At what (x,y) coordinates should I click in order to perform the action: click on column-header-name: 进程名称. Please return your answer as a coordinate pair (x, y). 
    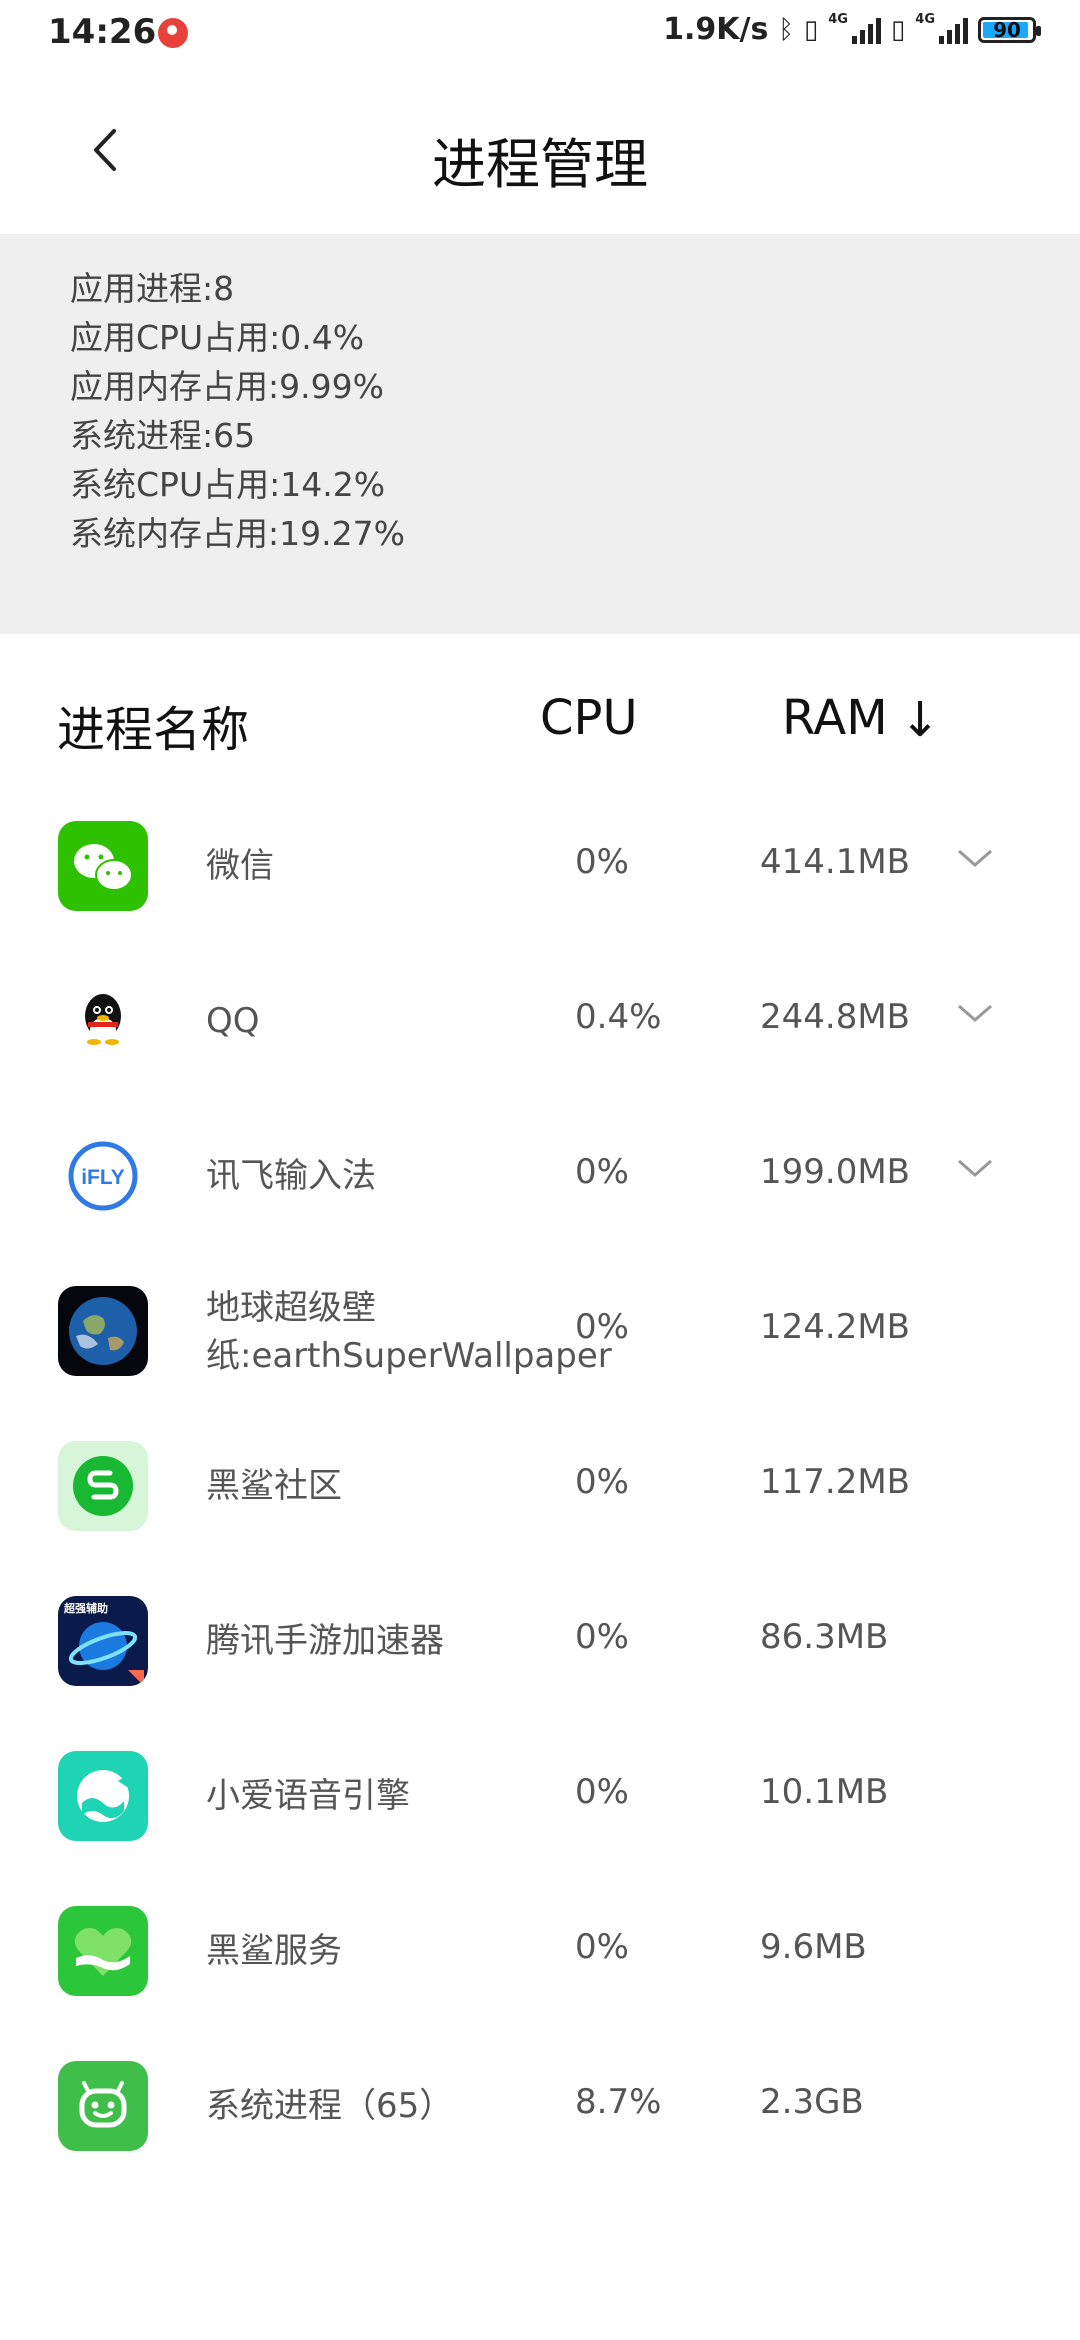
    Looking at the image, I should click on (153, 725).